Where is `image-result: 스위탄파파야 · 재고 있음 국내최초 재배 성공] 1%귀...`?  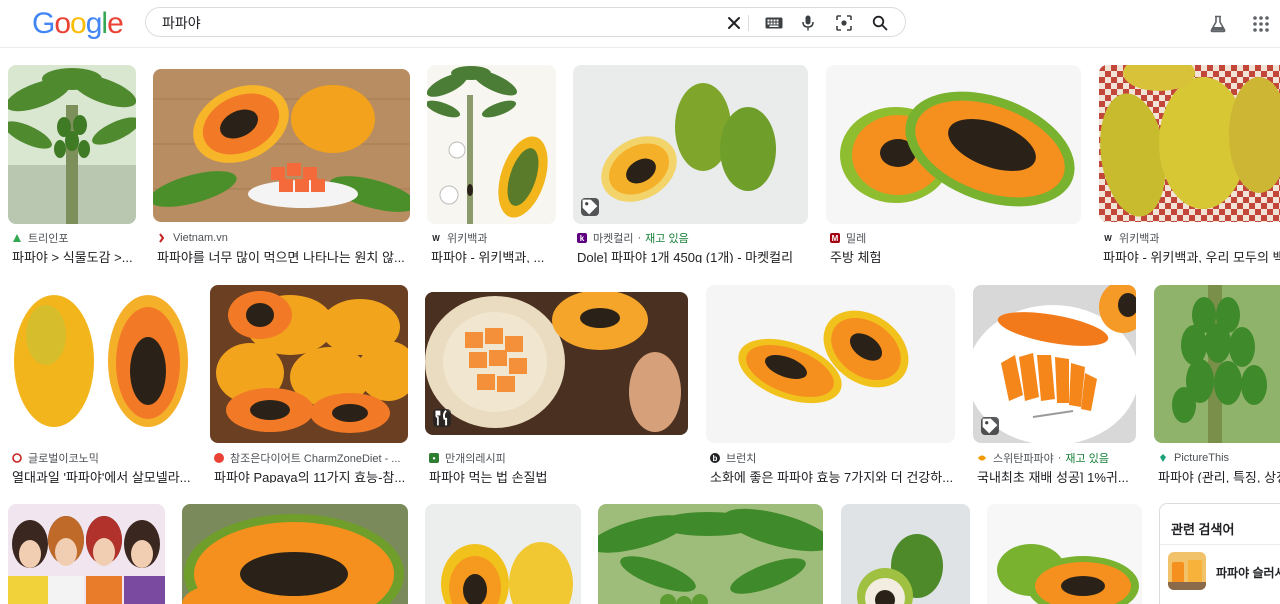 image-result: 스위탄파파야 · 재고 있음 국내최초 재배 성공] 1%귀... is located at coordinates (1054, 385).